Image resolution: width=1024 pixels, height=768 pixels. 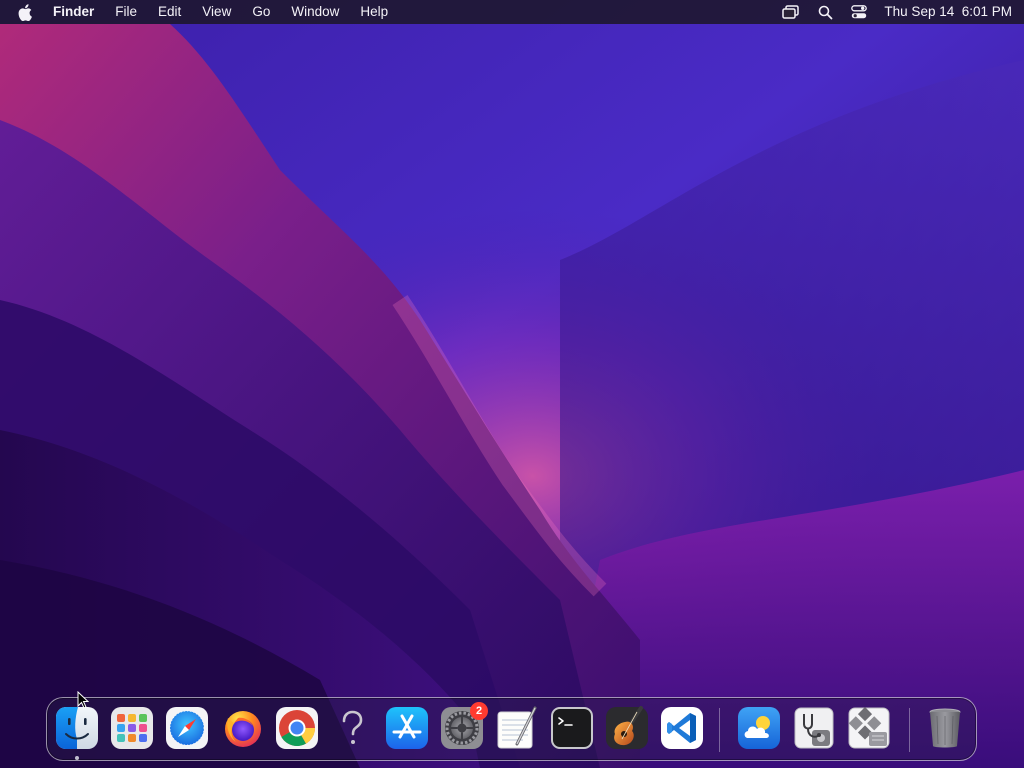 I want to click on dock-item-trash, so click(x=945, y=728).